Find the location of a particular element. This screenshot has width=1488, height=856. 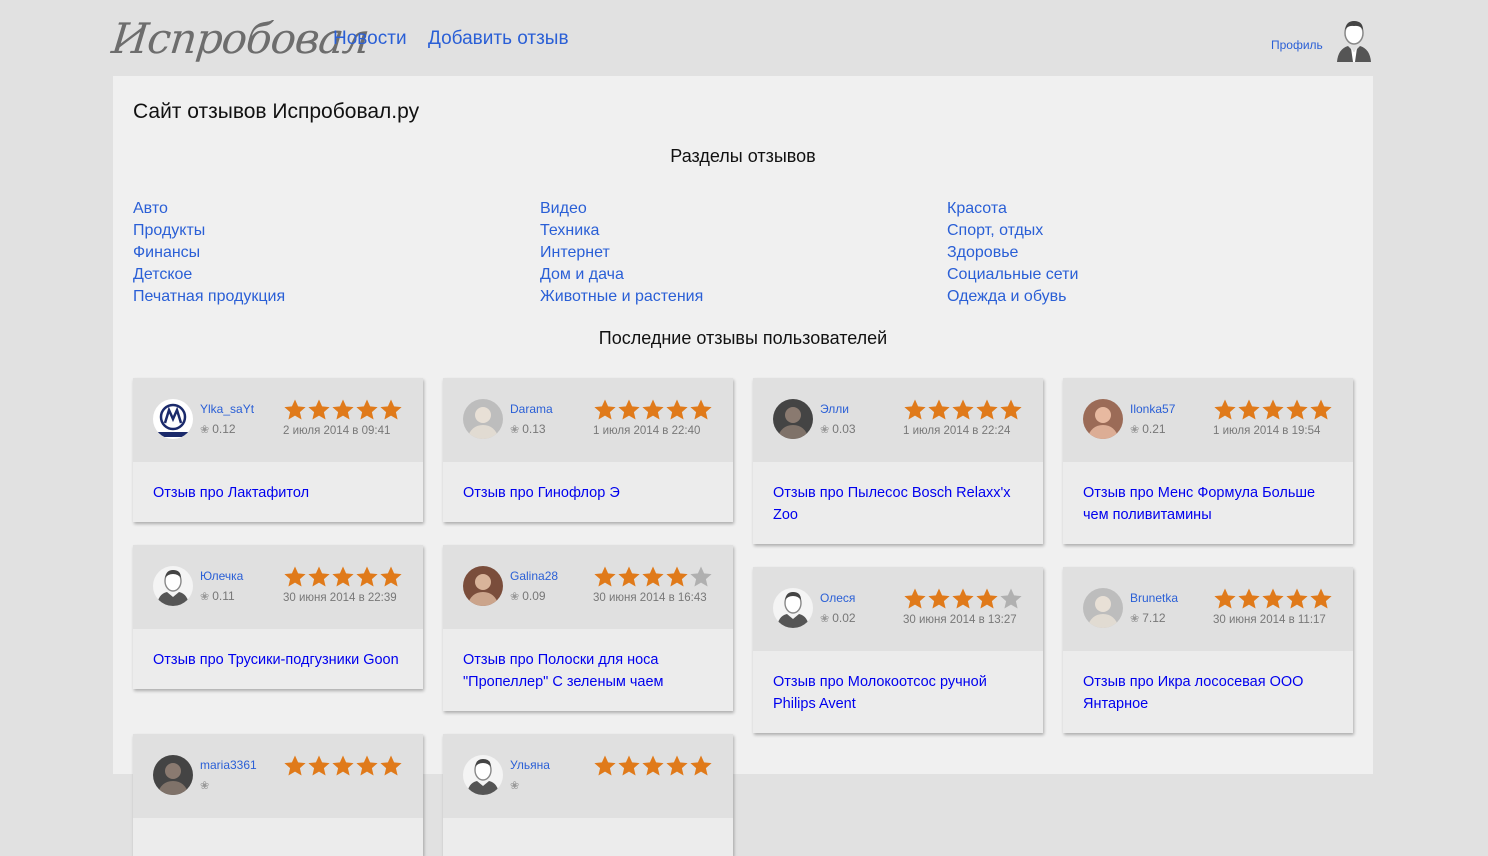

reviews-title: Последние отзывы пользователей is located at coordinates (743, 338).